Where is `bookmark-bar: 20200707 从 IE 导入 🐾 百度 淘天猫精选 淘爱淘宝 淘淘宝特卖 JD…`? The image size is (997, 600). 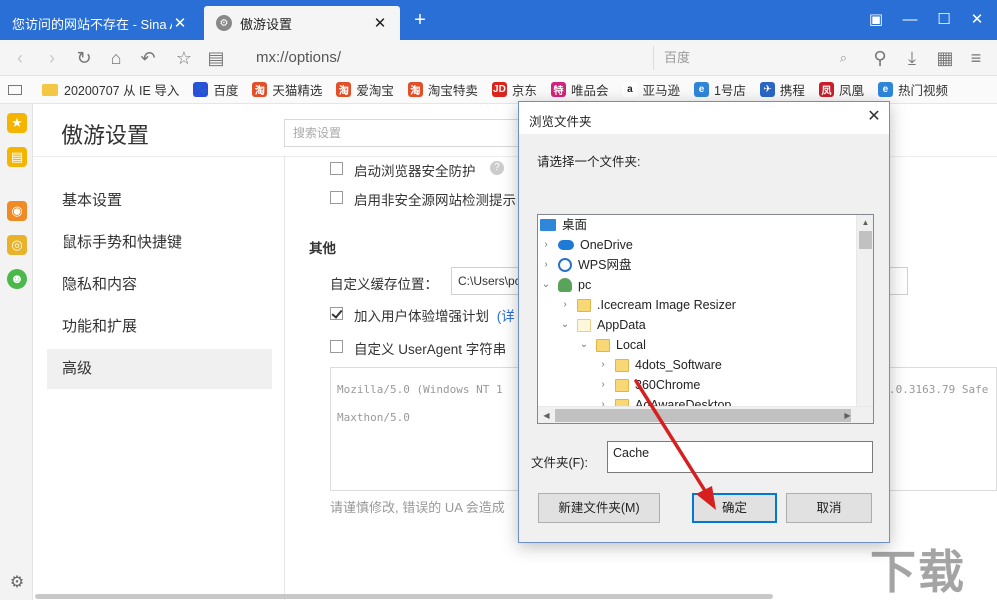
bookmark-bar: 20200707 从 IE 导入 🐾 百度 淘天猫精选 淘爱淘宝 淘淘宝特卖 JD… is located at coordinates (498, 90).